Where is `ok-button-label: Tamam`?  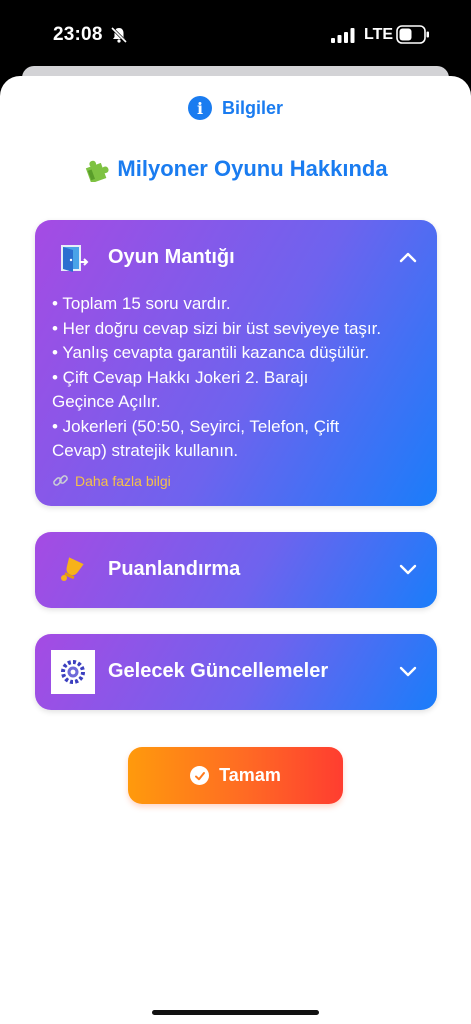 ok-button-label: Tamam is located at coordinates (250, 775).